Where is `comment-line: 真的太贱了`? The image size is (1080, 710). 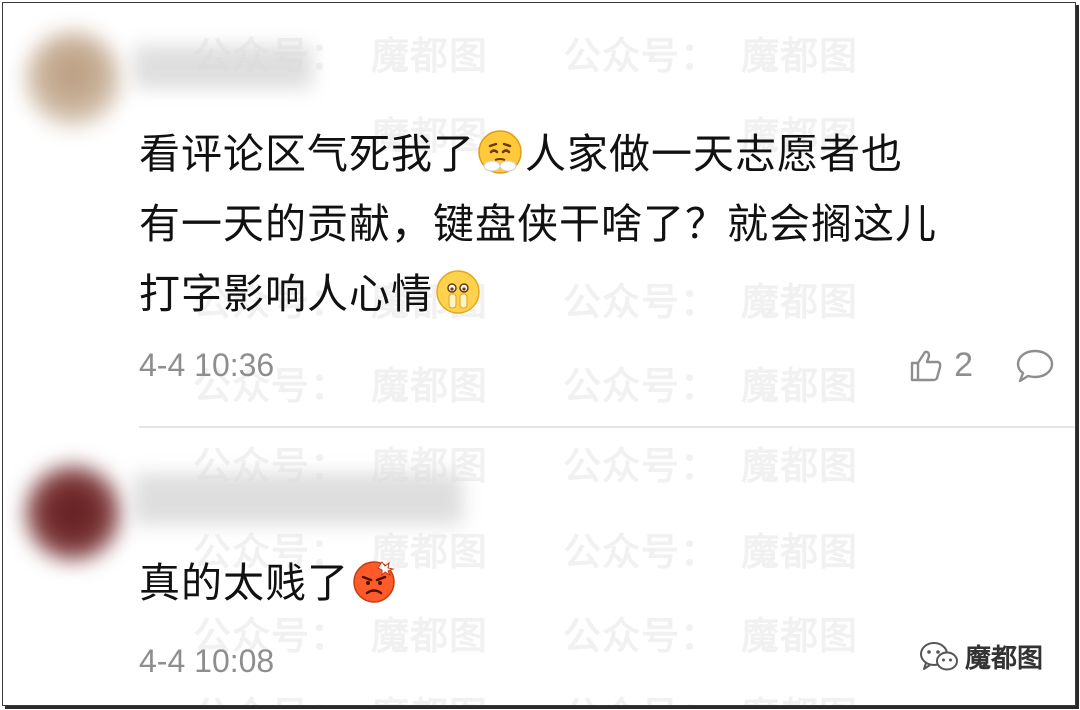
comment-line: 真的太贱了 is located at coordinates (604, 583).